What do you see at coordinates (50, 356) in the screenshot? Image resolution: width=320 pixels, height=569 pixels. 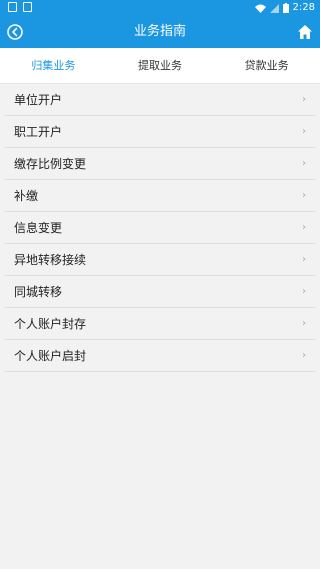 I see `list-item-label: 个人账户启封` at bounding box center [50, 356].